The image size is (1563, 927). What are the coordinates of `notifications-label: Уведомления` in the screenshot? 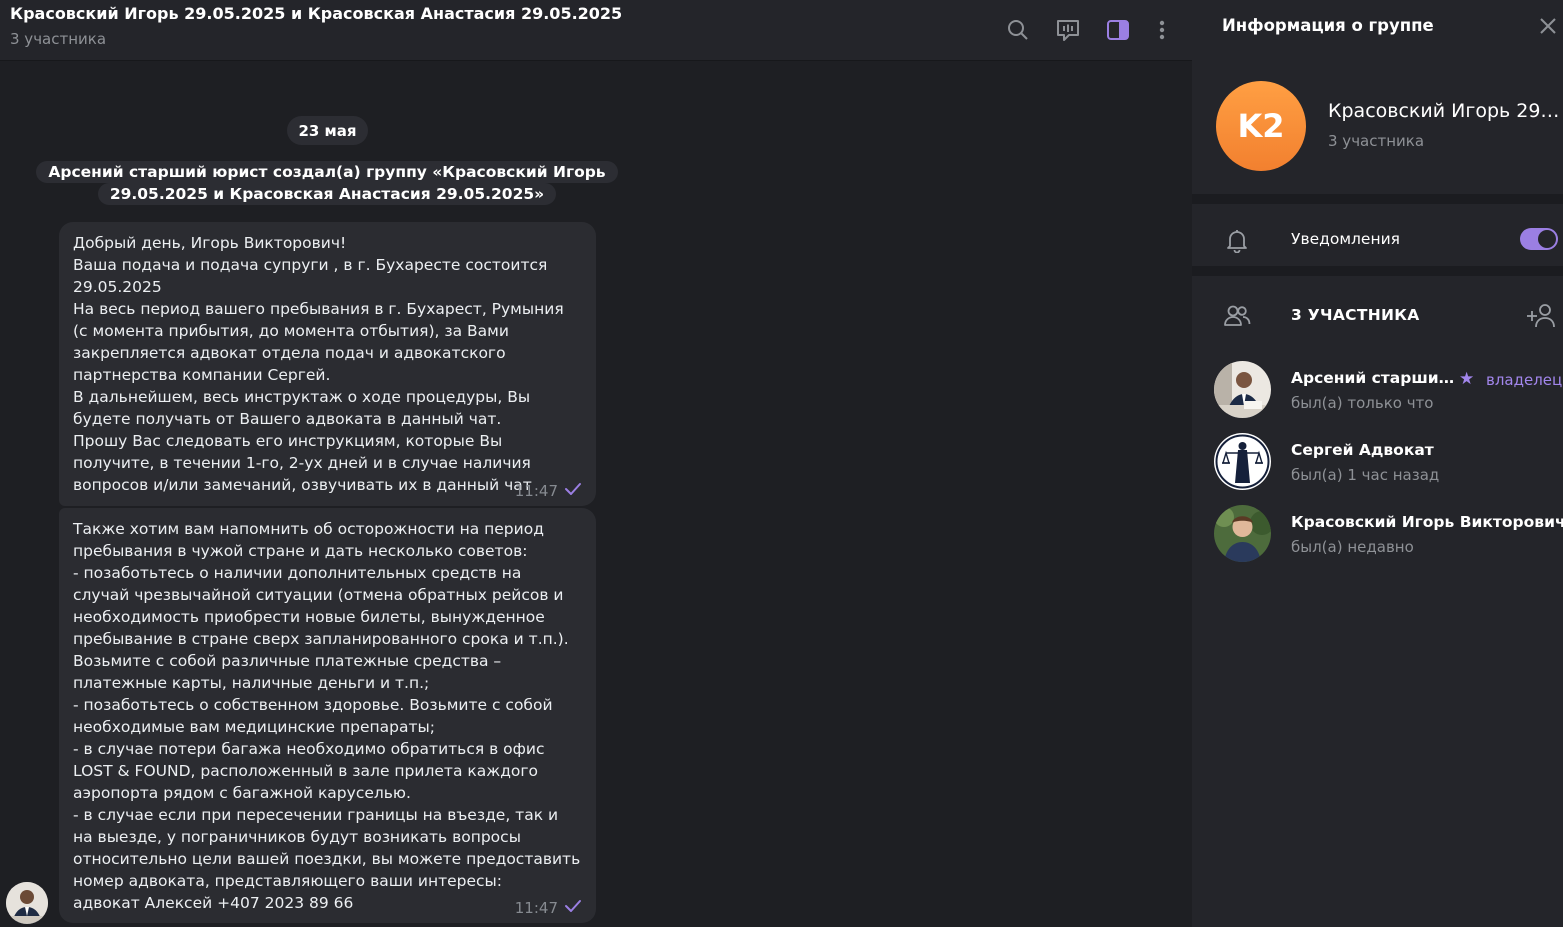 It's located at (1345, 239).